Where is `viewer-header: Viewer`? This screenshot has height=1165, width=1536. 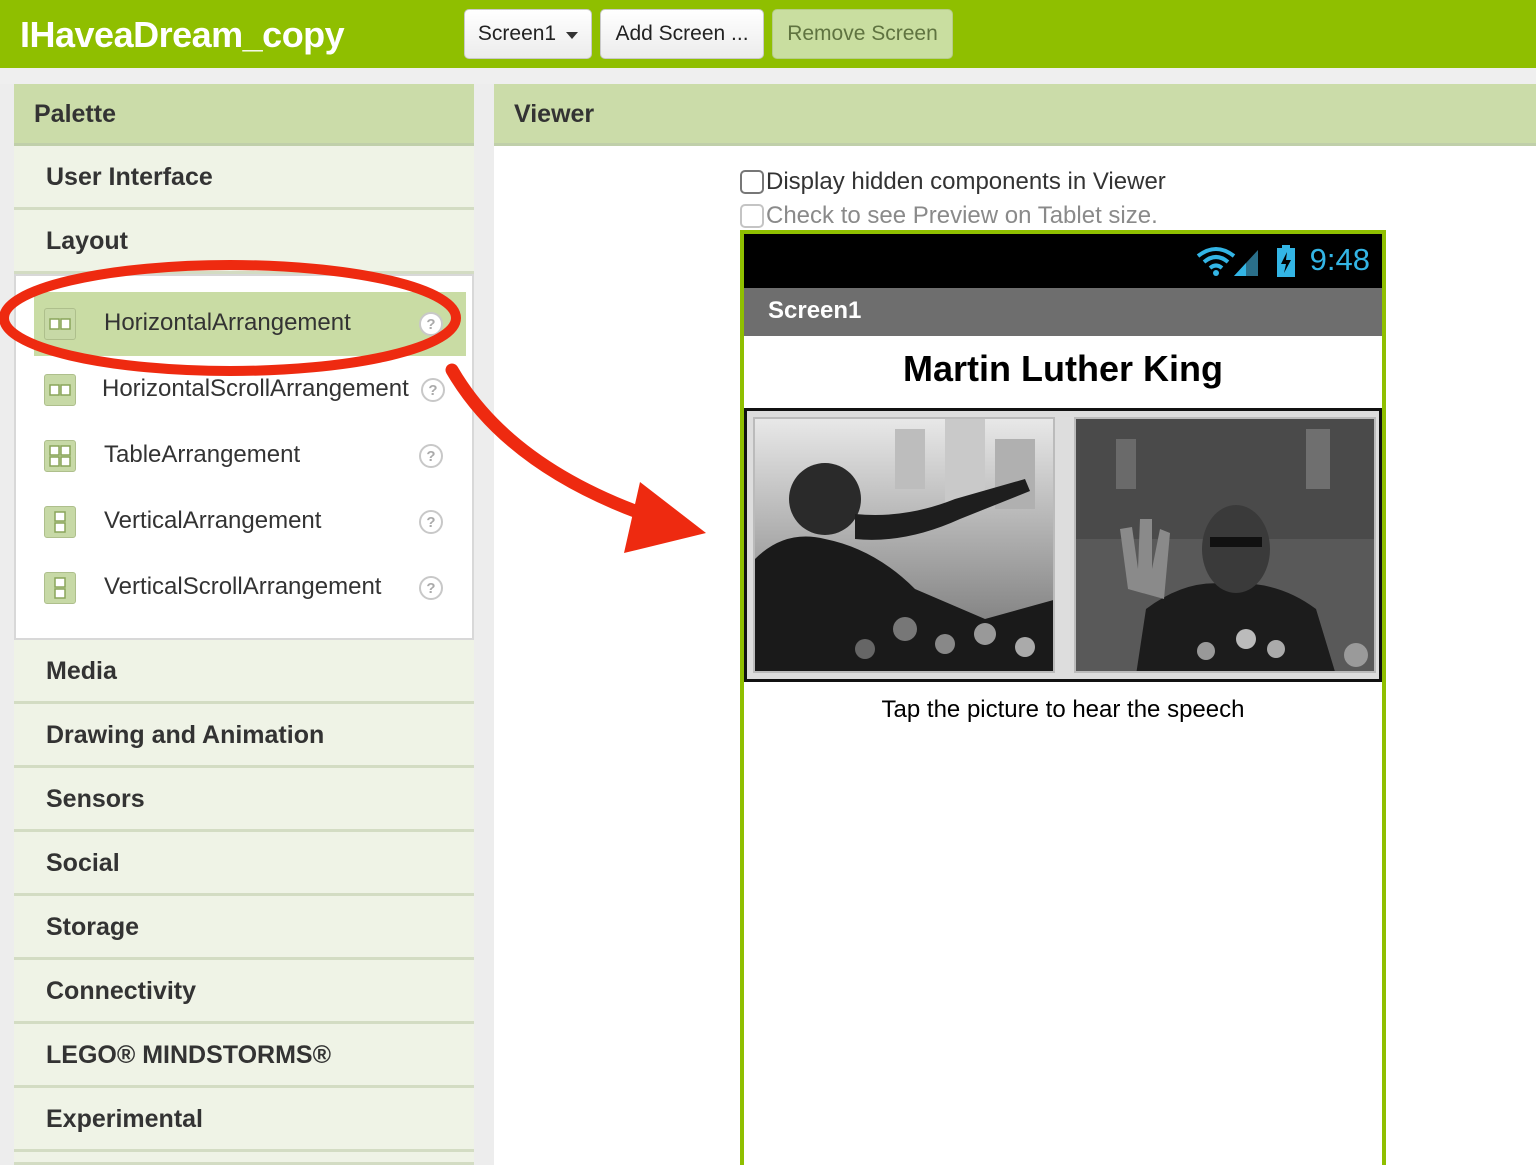 viewer-header: Viewer is located at coordinates (1015, 115).